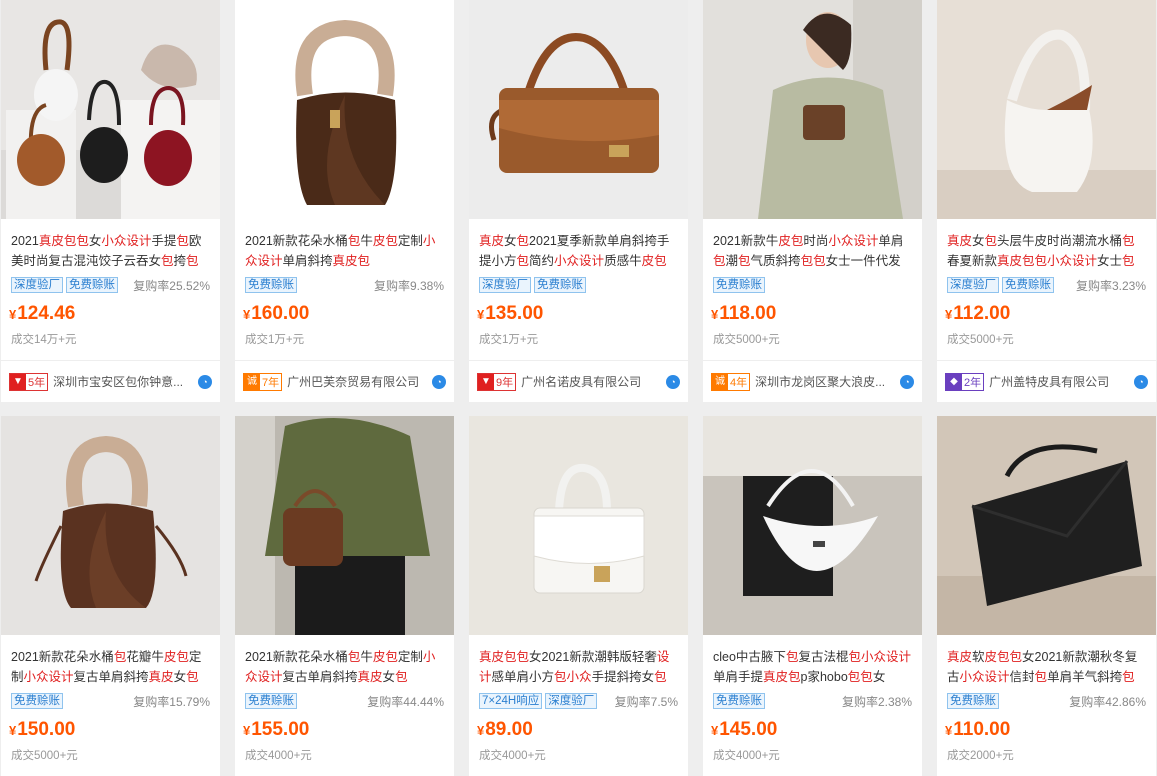 Image resolution: width=1157 pixels, height=776 pixels. What do you see at coordinates (973, 382) in the screenshot?
I see `years-text: 2年` at bounding box center [973, 382].